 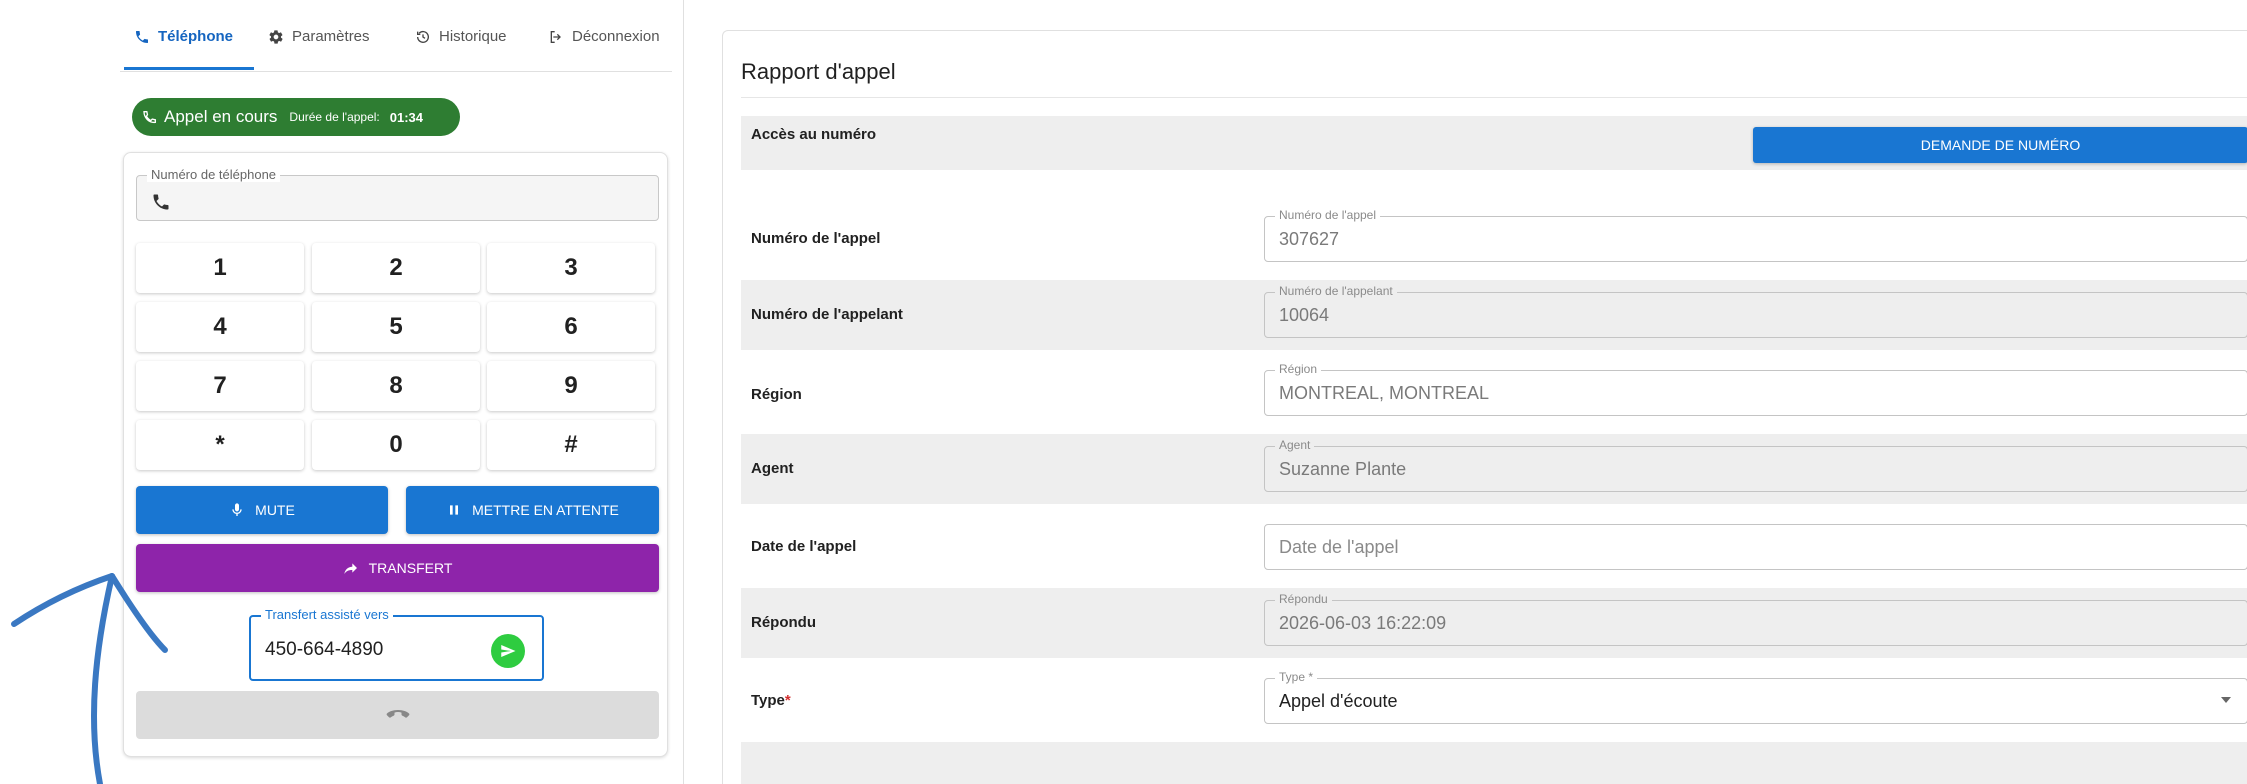 What do you see at coordinates (473, 36) in the screenshot?
I see `tab-label: Historique` at bounding box center [473, 36].